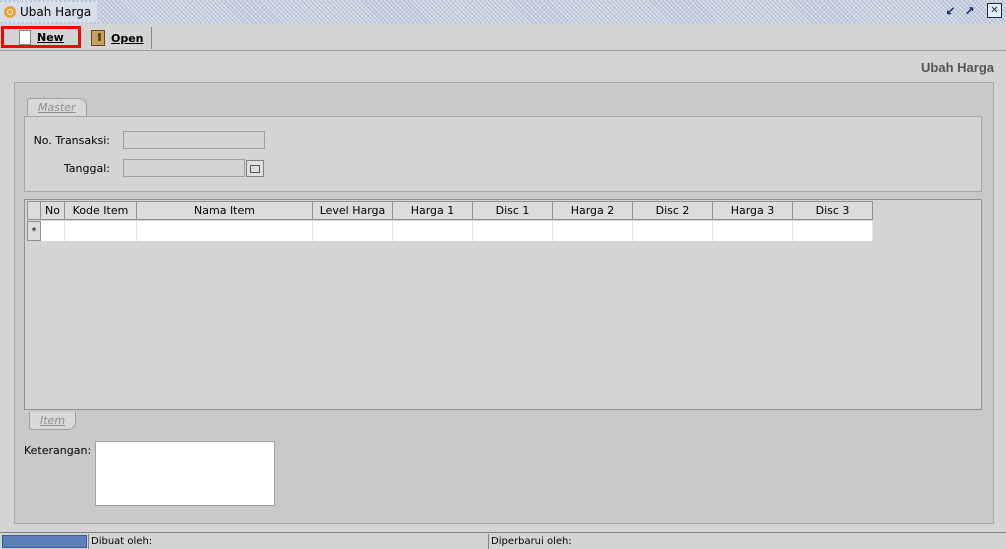 The image size is (1006, 549). What do you see at coordinates (10, 12) in the screenshot?
I see `app-icon` at bounding box center [10, 12].